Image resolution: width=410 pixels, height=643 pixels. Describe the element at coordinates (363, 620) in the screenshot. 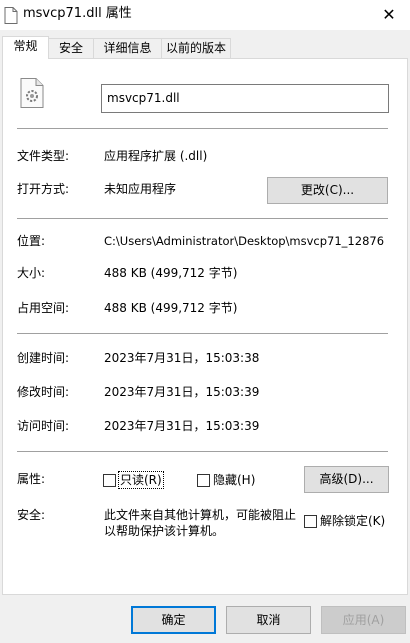

I see `apply-button: 应用(A)` at that location.